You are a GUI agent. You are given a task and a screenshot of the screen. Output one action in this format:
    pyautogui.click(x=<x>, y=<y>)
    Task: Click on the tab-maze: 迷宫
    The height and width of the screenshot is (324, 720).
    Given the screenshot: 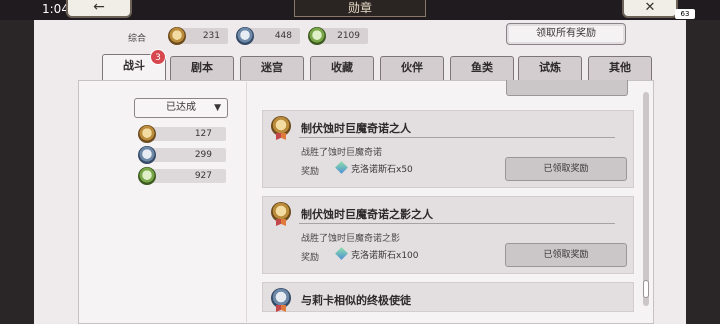 What is the action you would take?
    pyautogui.click(x=272, y=68)
    